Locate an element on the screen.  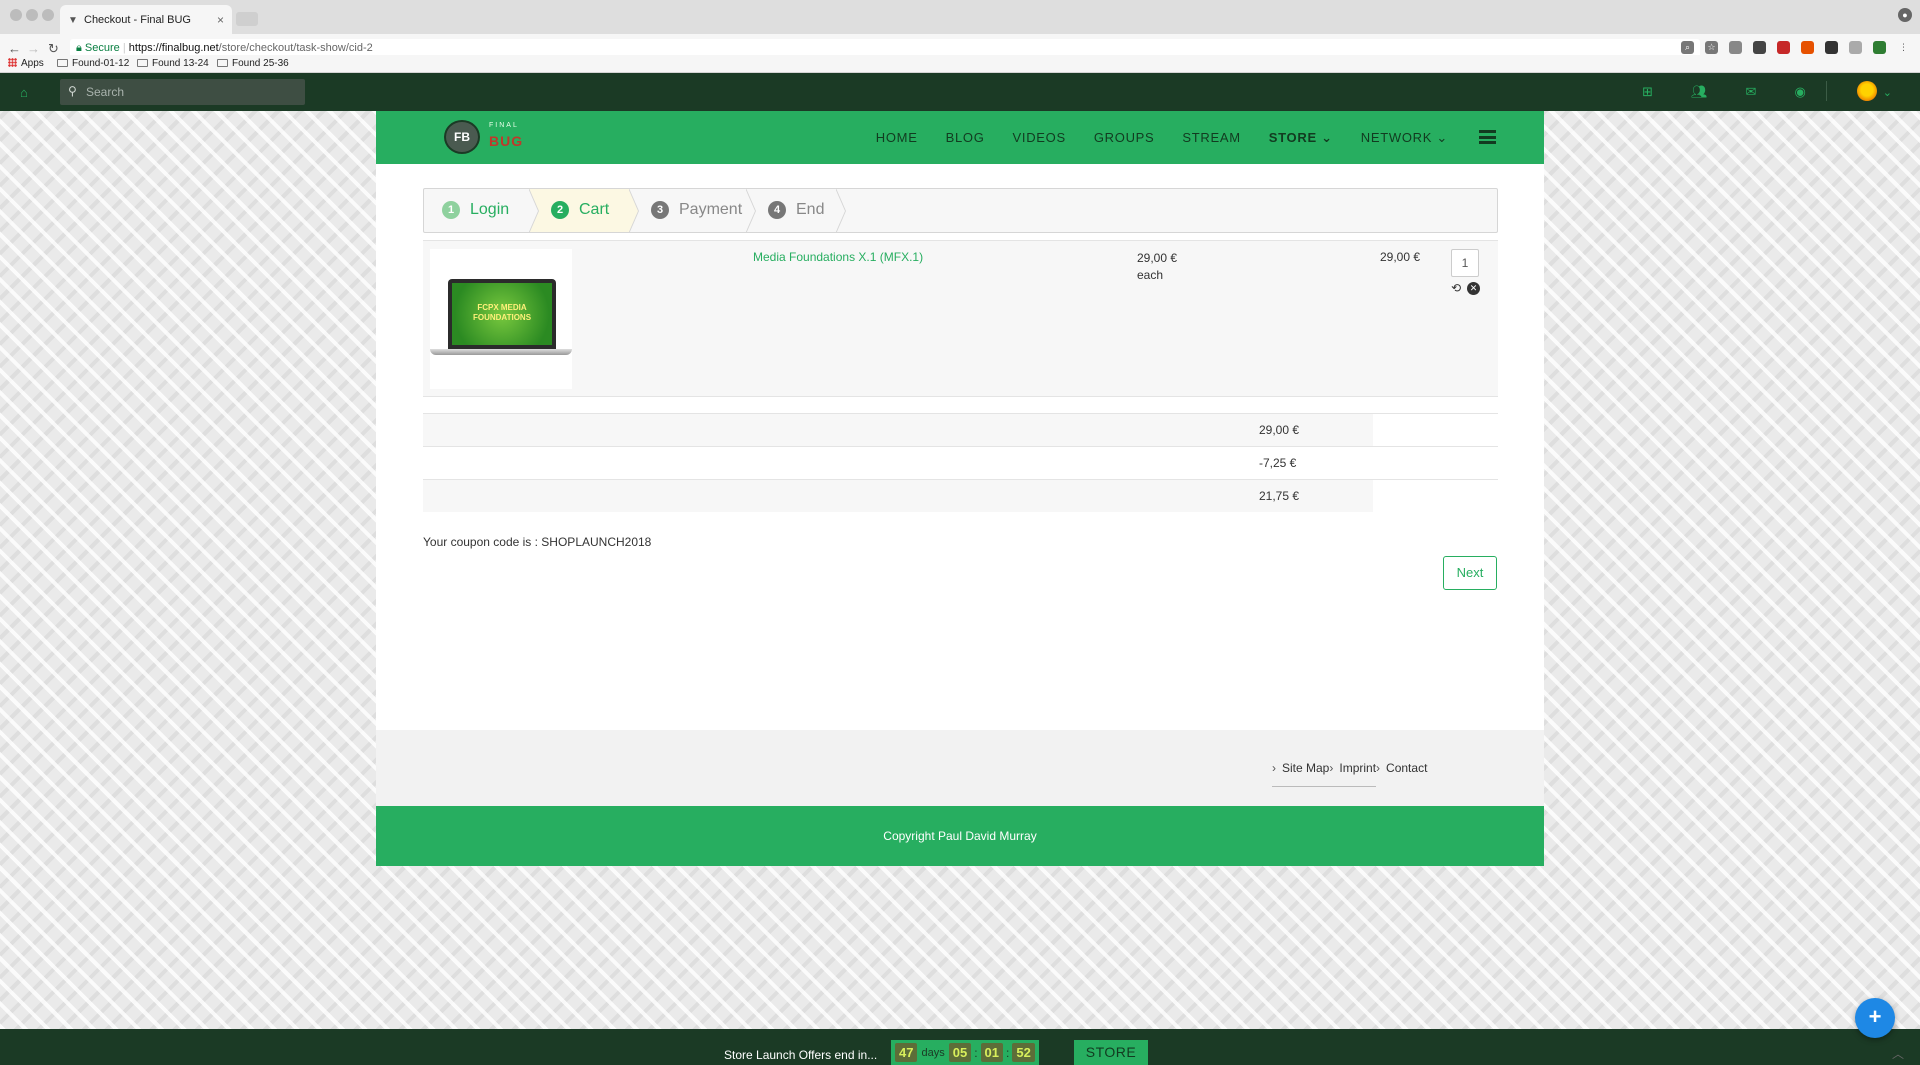
nav-network: NETWORK ⌄ is located at coordinates (1404, 138).